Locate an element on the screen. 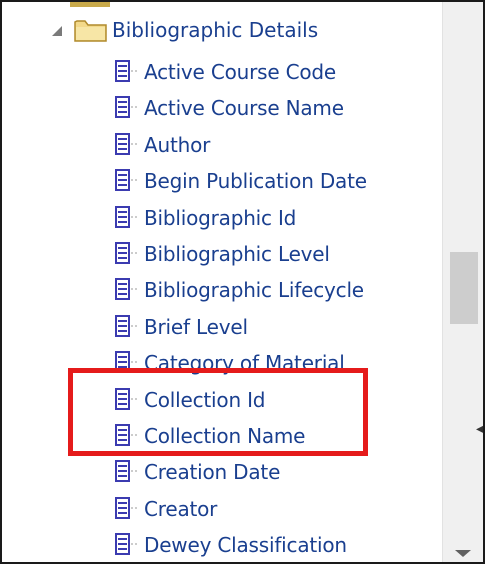  tree-item-label: Brief Level is located at coordinates (196, 327).